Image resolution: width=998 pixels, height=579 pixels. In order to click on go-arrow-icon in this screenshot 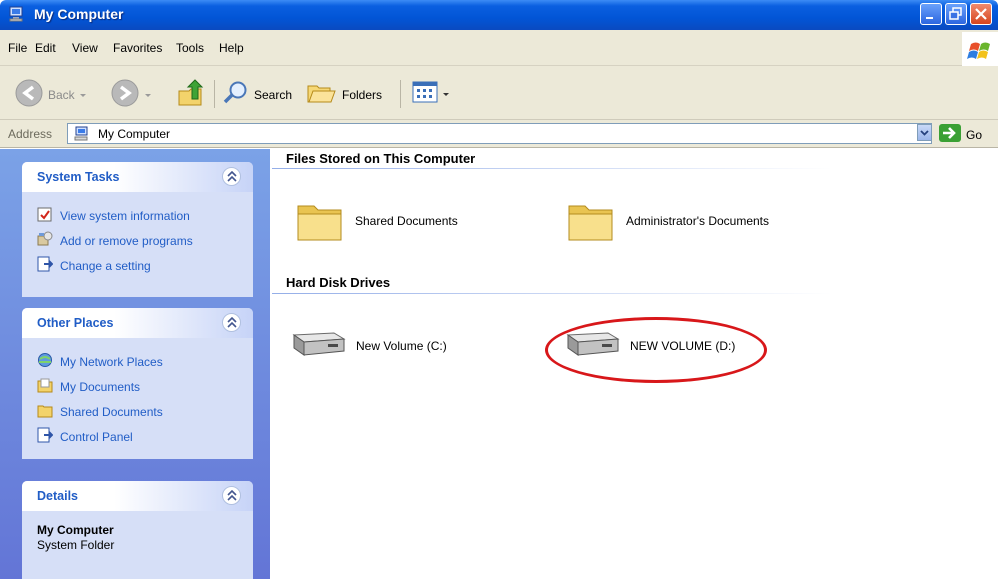, I will do `click(950, 134)`.